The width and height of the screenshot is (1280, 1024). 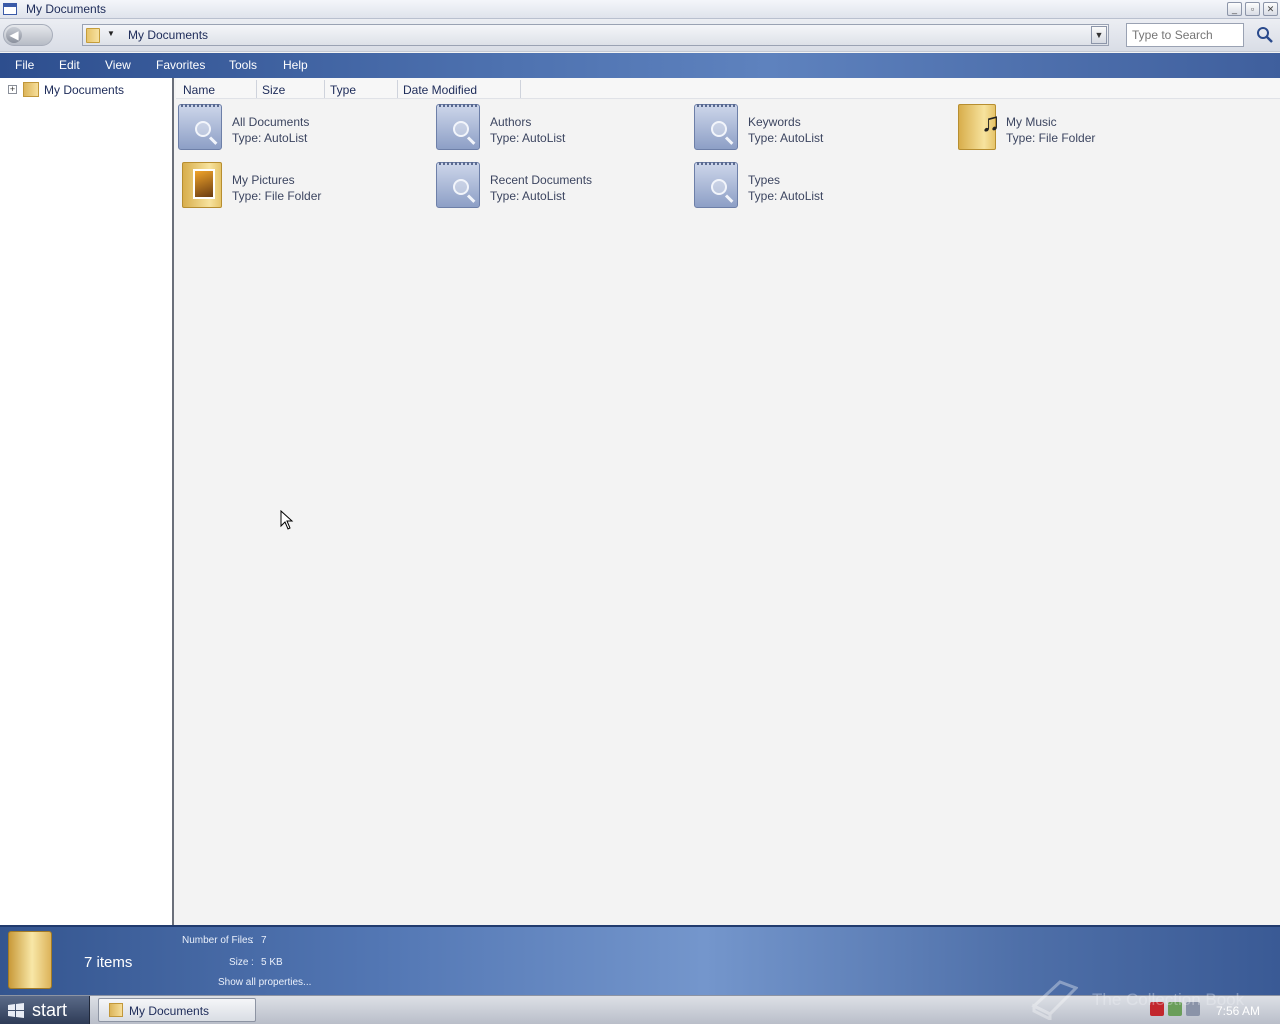 I want to click on title-bar: My Documents _ ▫ ✕, so click(x=640, y=9).